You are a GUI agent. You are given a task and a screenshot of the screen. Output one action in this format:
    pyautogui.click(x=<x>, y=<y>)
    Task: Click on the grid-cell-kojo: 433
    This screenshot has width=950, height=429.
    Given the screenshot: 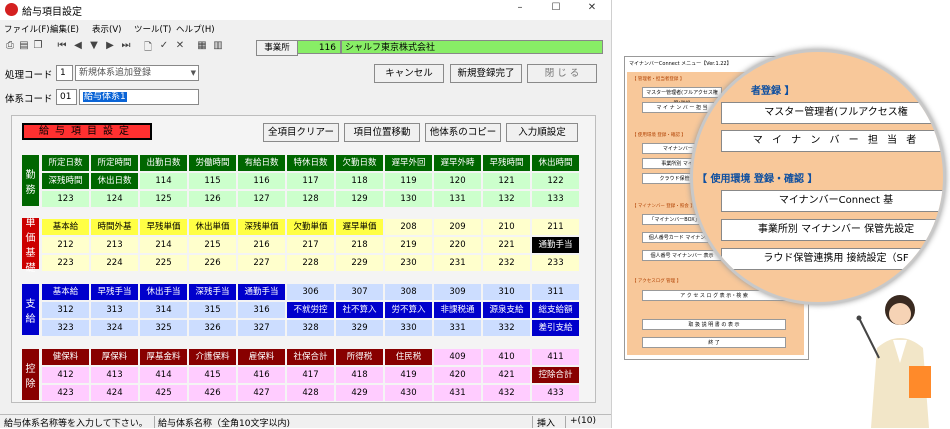 What is the action you would take?
    pyautogui.click(x=555, y=393)
    